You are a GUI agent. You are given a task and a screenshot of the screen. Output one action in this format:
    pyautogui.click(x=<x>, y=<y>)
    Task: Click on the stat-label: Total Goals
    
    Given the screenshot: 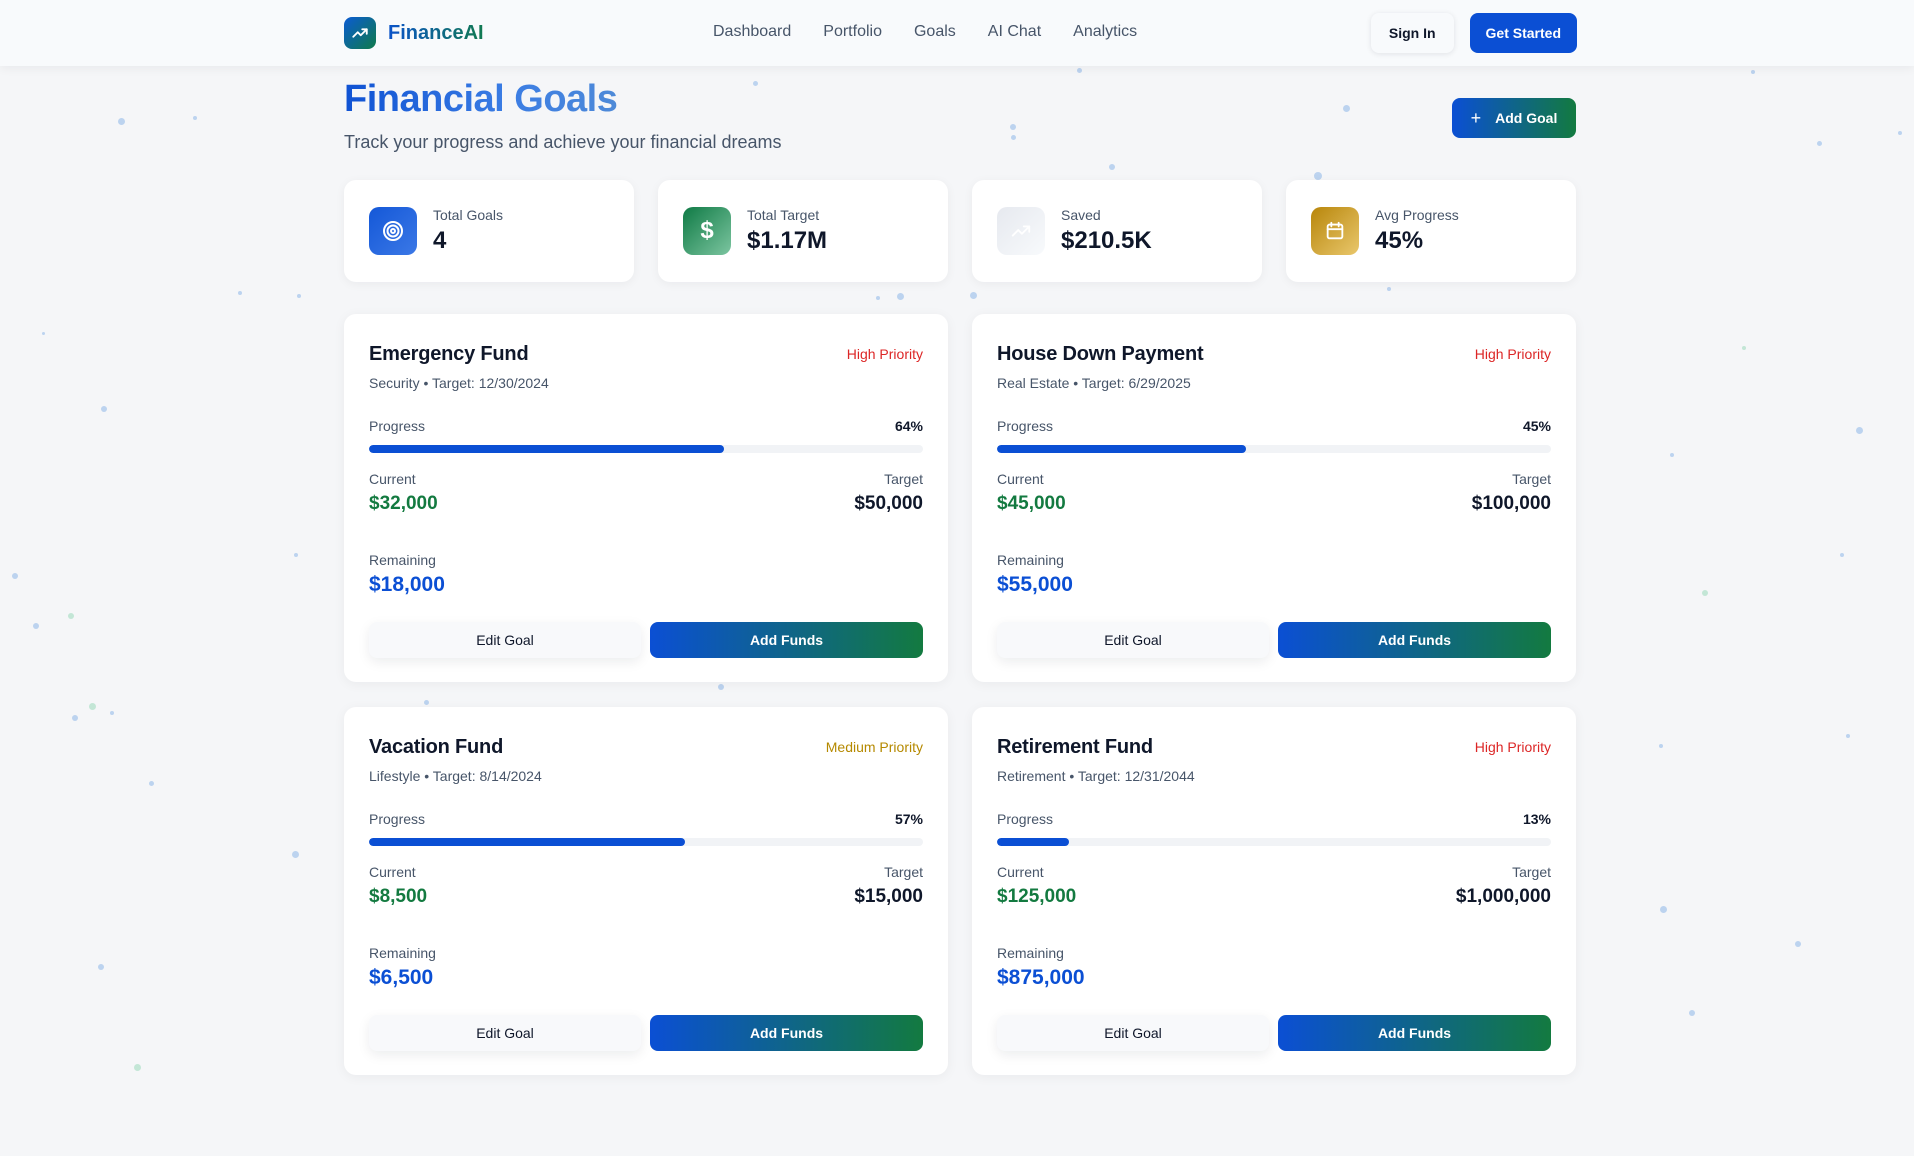 What is the action you would take?
    pyautogui.click(x=468, y=215)
    